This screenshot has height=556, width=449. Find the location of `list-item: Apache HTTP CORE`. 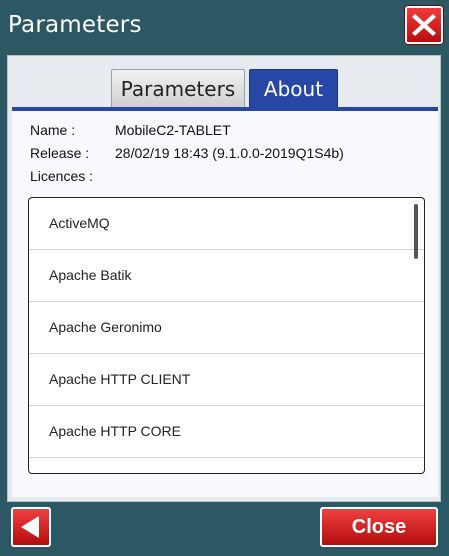

list-item: Apache HTTP CORE is located at coordinates (226, 432).